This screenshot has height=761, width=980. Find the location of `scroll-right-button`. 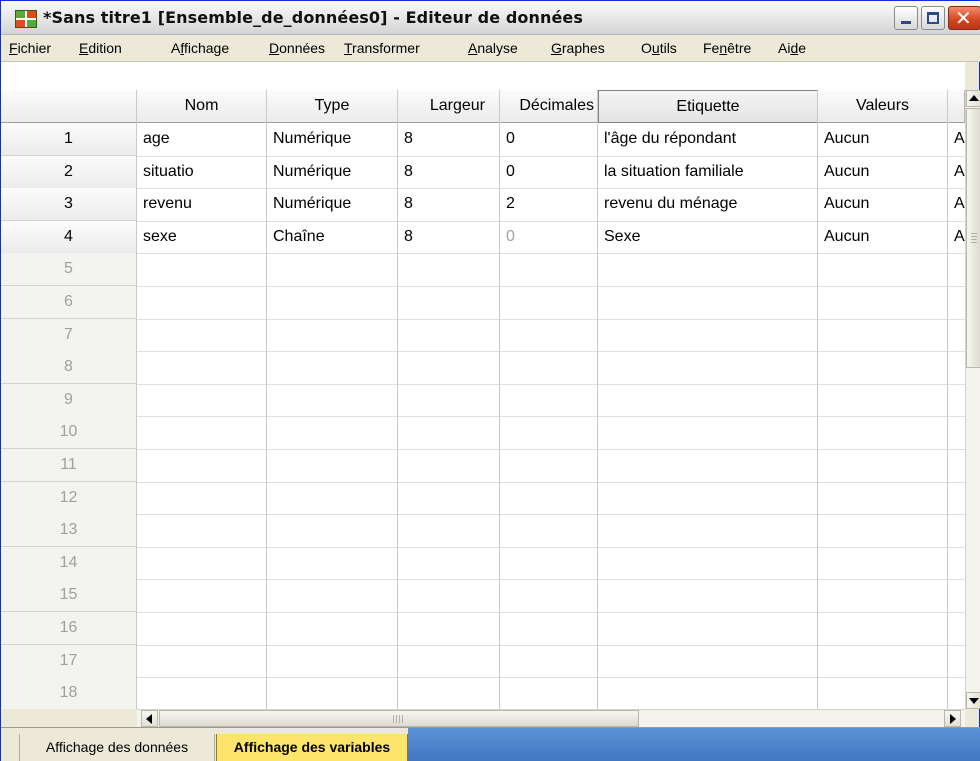

scroll-right-button is located at coordinates (952, 718).